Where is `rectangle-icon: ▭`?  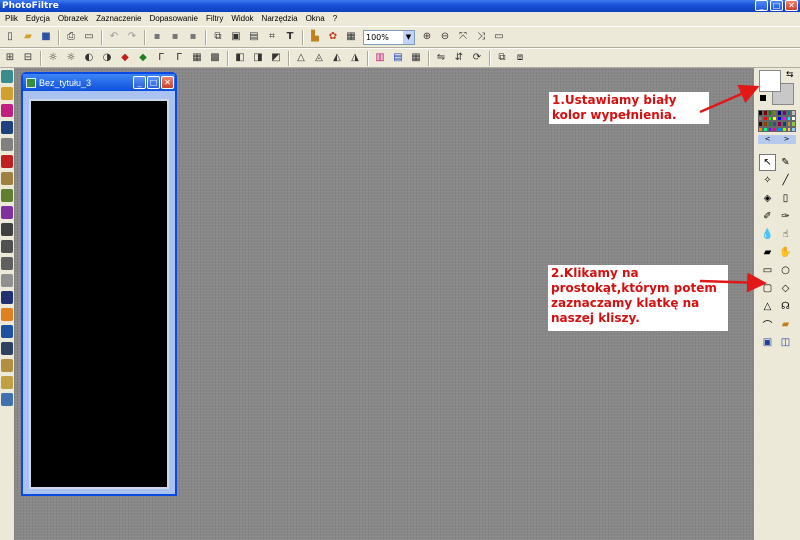
rectangle-icon: ▭ is located at coordinates (767, 270).